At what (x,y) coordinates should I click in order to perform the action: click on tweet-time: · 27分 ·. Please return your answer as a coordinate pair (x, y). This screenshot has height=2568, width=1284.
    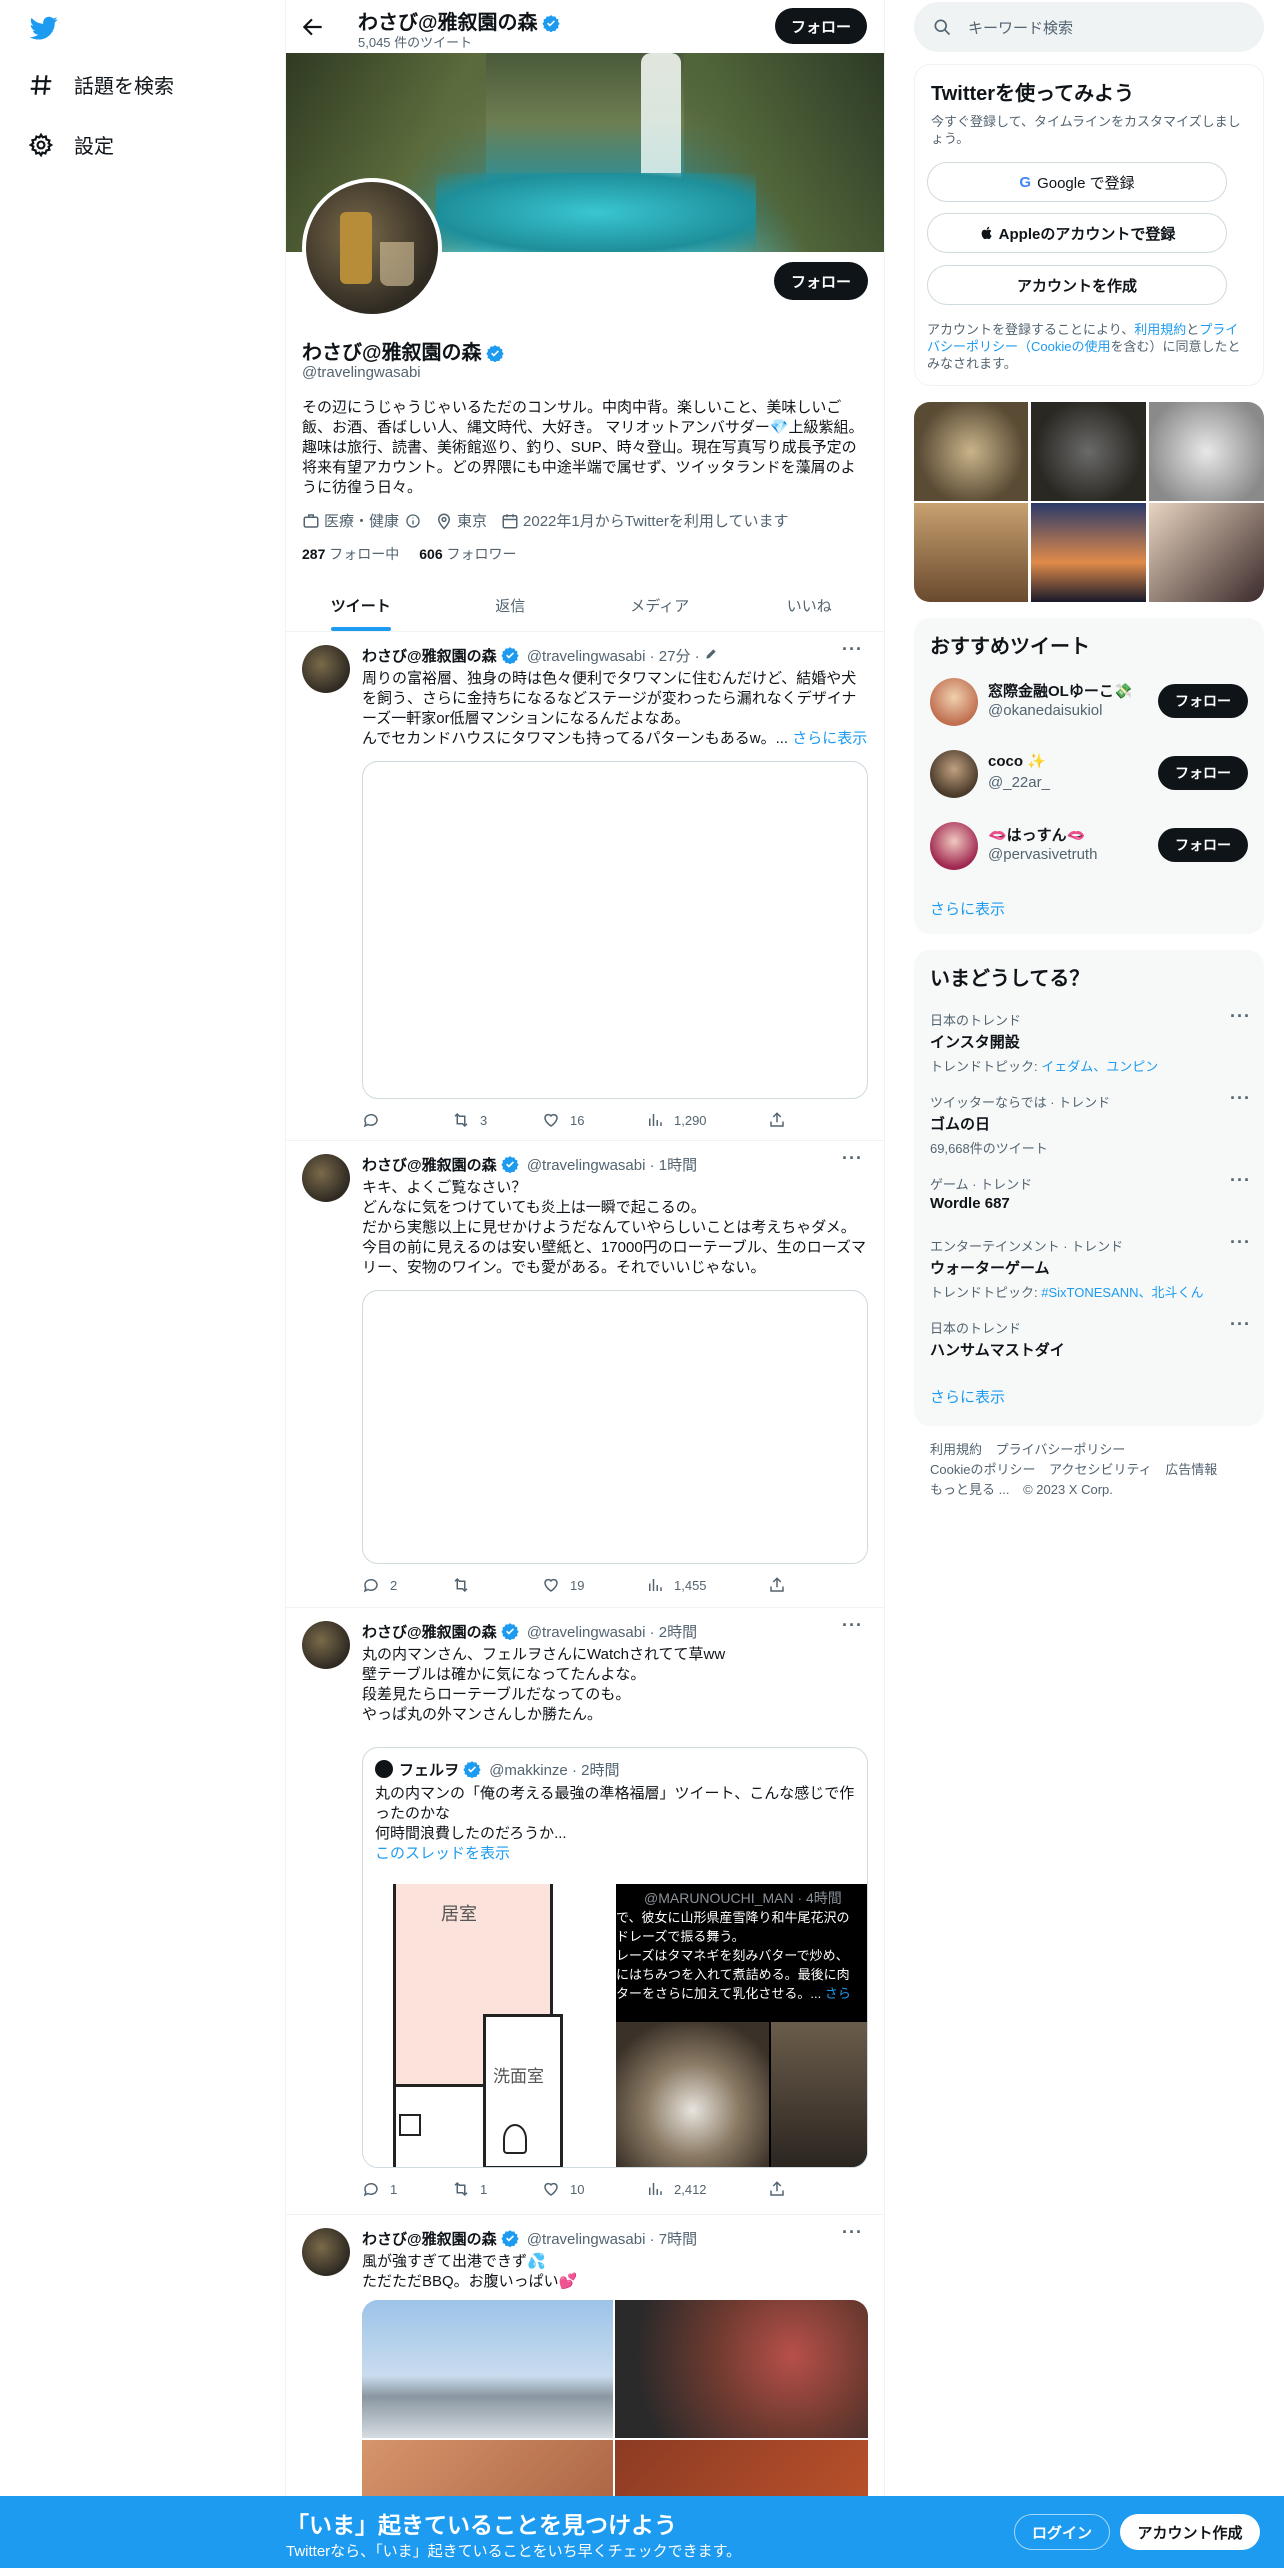
    Looking at the image, I should click on (675, 656).